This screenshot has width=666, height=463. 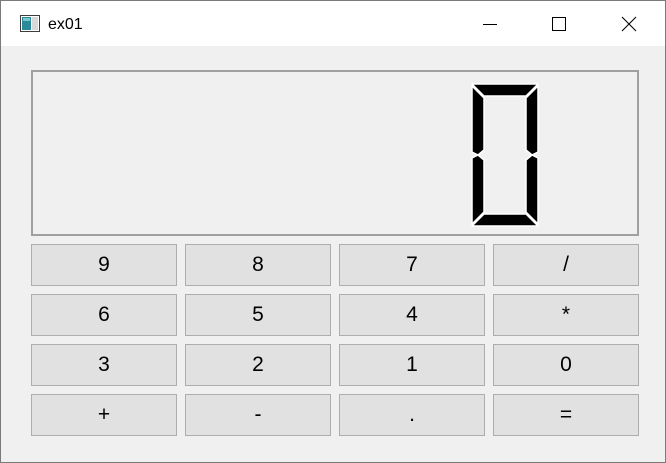 What do you see at coordinates (505, 220) in the screenshot?
I see `lcd-segment-d` at bounding box center [505, 220].